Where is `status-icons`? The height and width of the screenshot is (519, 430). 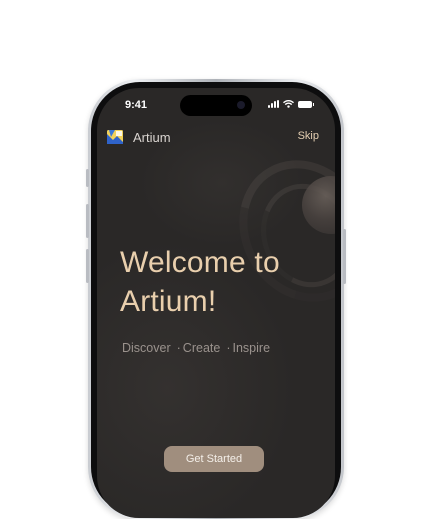
status-icons is located at coordinates (291, 104).